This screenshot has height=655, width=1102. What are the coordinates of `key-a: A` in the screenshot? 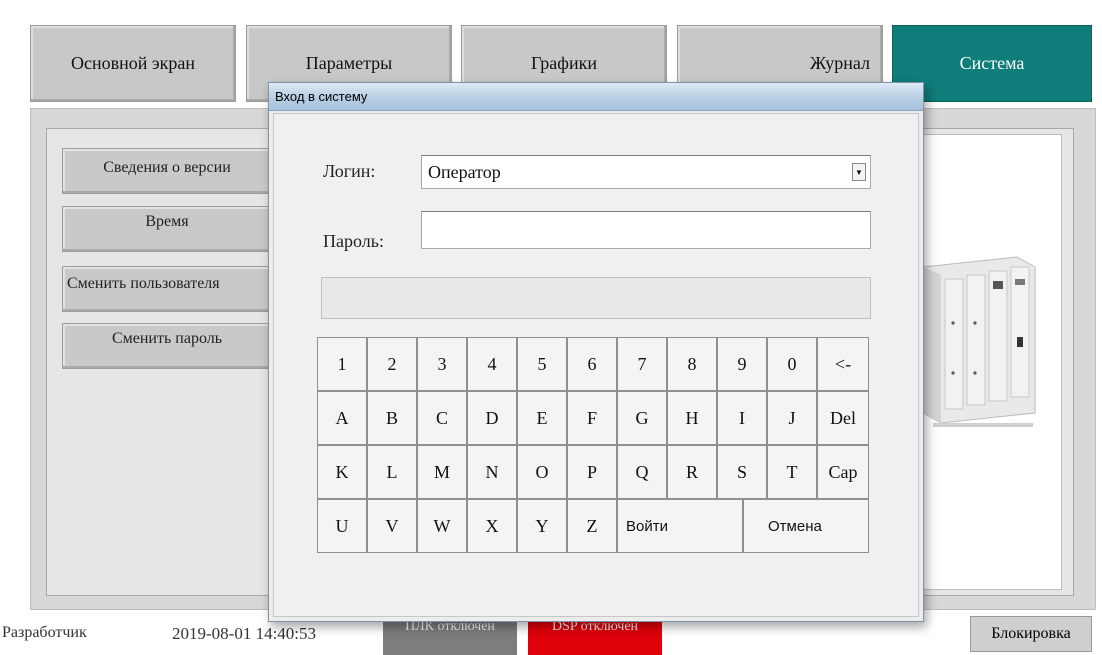 It's located at (342, 418).